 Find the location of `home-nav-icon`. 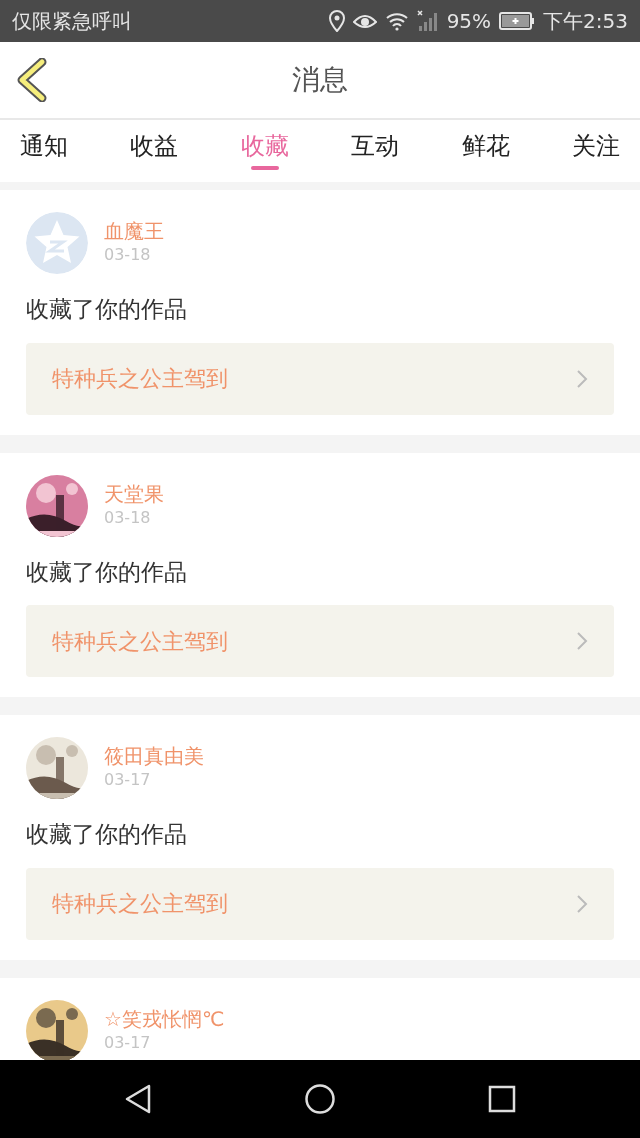

home-nav-icon is located at coordinates (320, 1099).